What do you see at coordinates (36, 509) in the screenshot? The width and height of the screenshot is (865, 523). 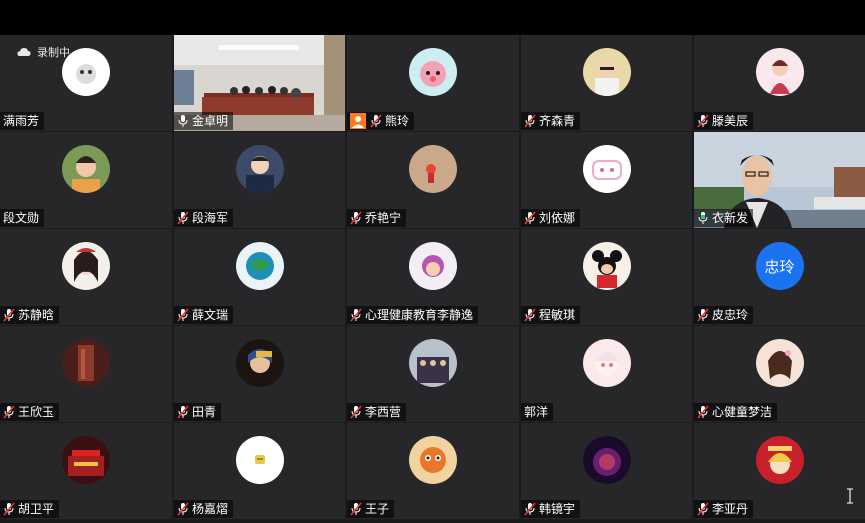 I see `participant-name: 胡卫平` at bounding box center [36, 509].